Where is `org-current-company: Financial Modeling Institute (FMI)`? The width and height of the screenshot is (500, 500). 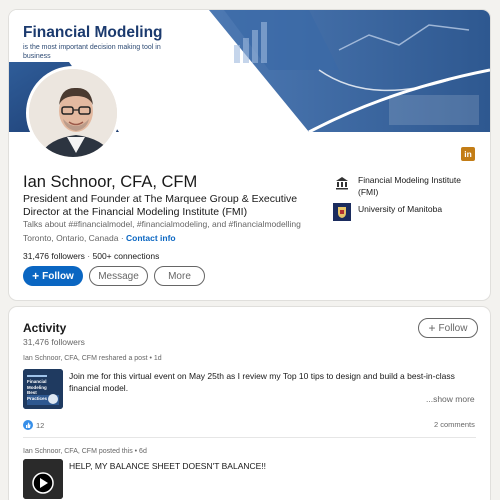 org-current-company: Financial Modeling Institute (FMI) is located at coordinates (405, 186).